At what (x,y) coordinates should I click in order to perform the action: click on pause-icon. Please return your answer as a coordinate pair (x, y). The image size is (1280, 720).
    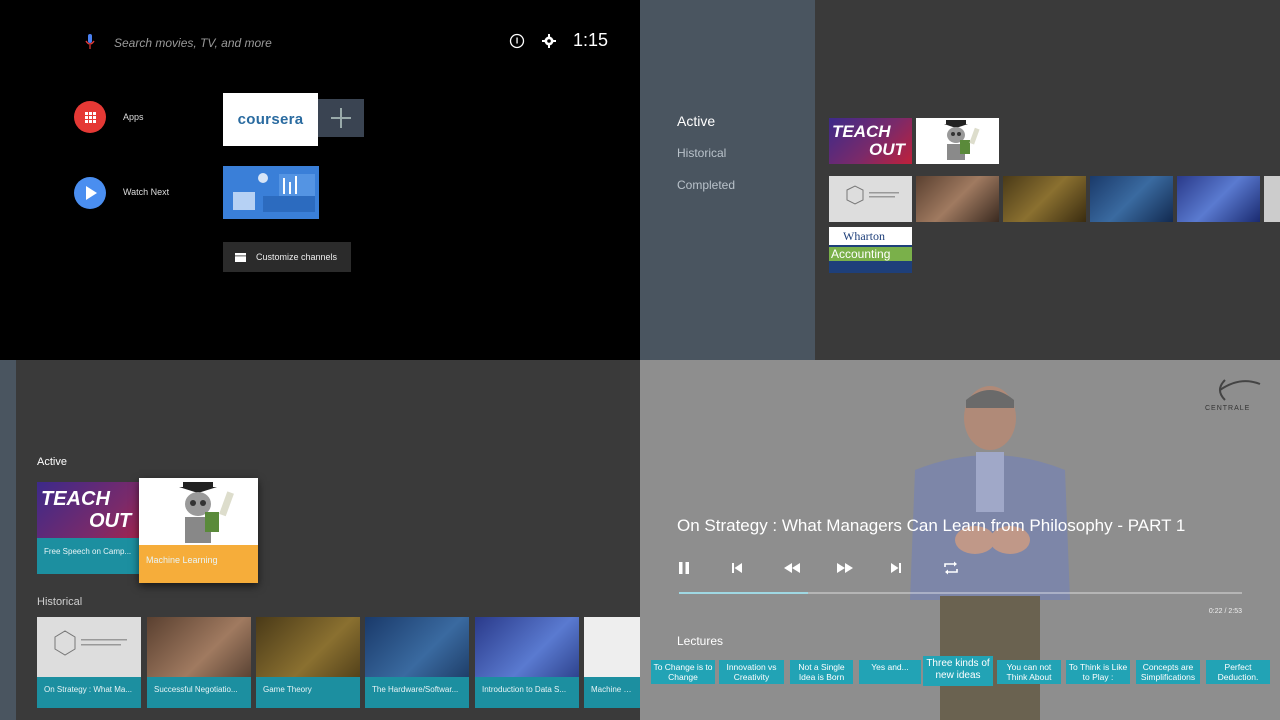
    Looking at the image, I should click on (684, 568).